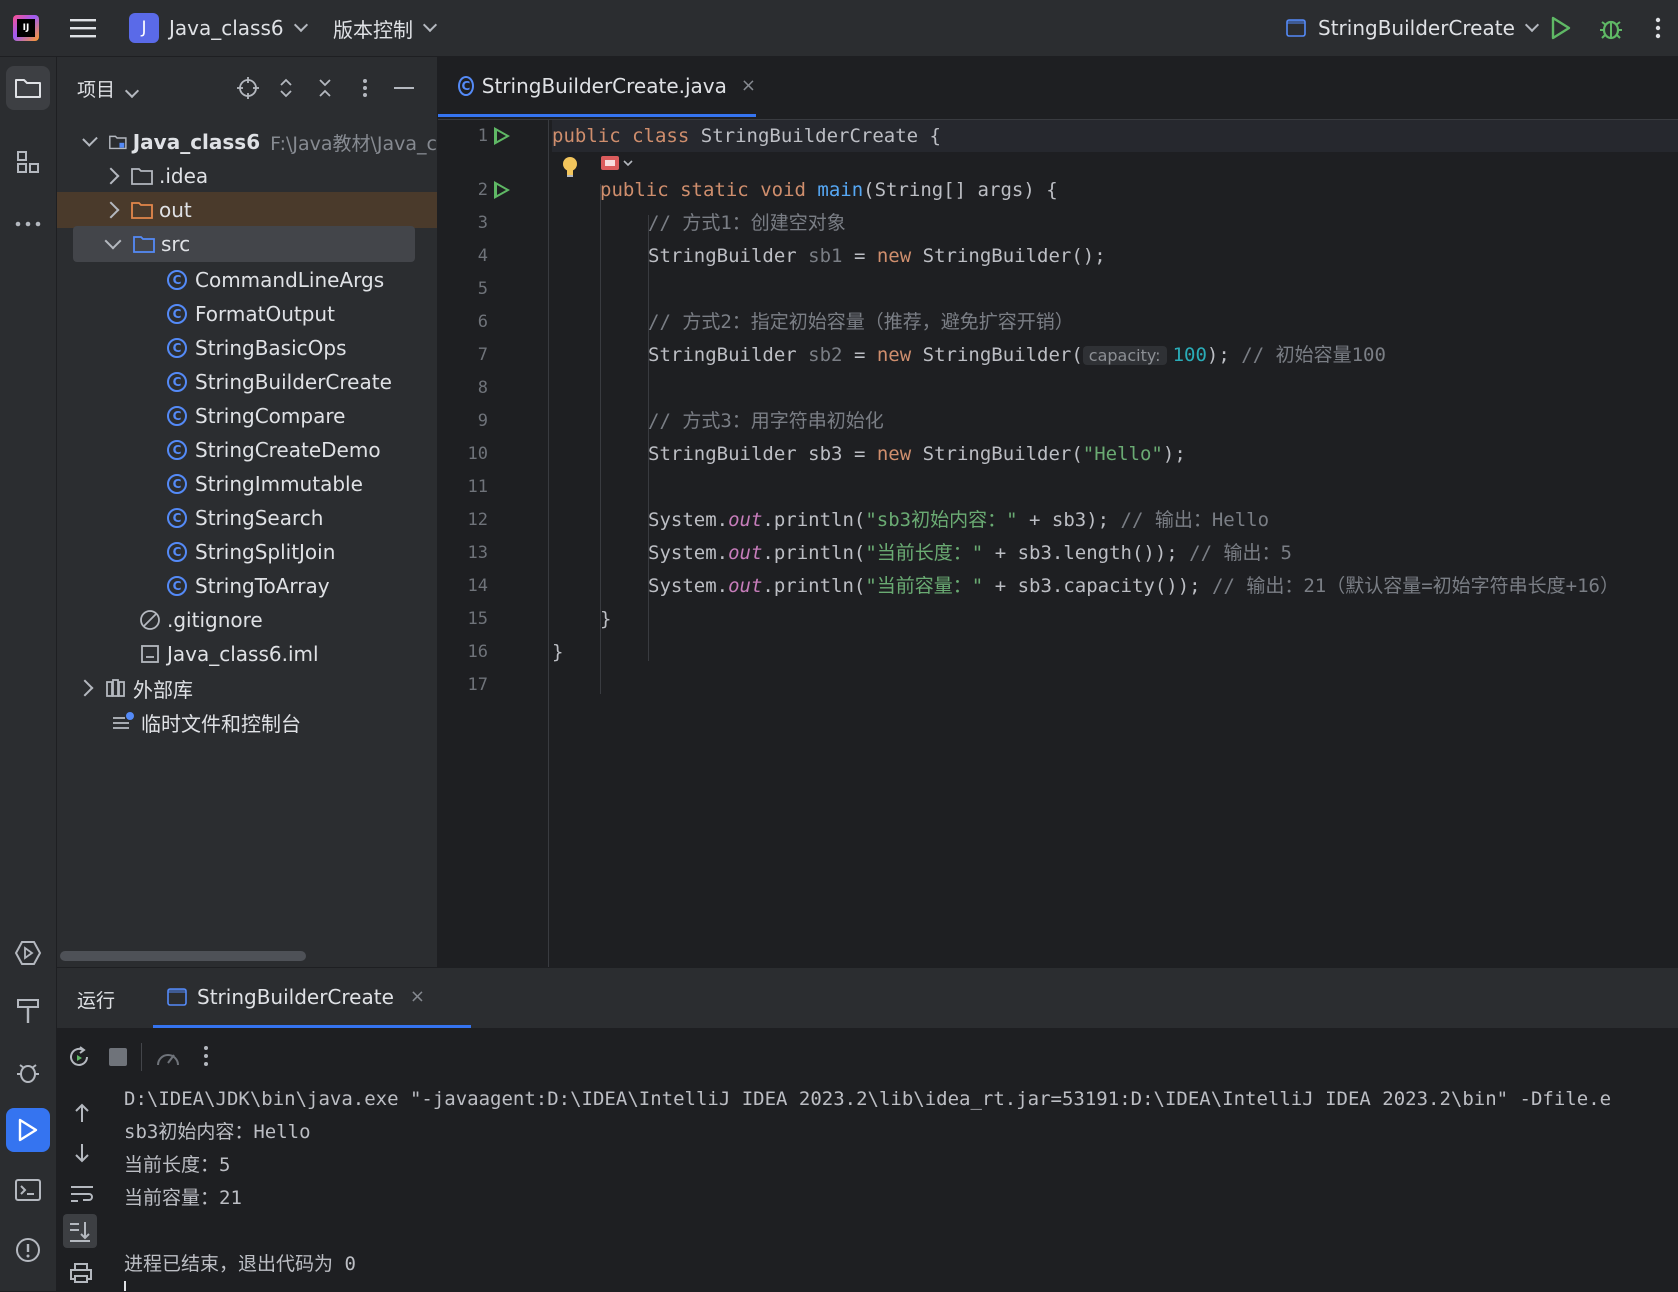 This screenshot has width=1678, height=1292. What do you see at coordinates (295, 996) in the screenshot?
I see `run-tab-label: StringBuilderCreate` at bounding box center [295, 996].